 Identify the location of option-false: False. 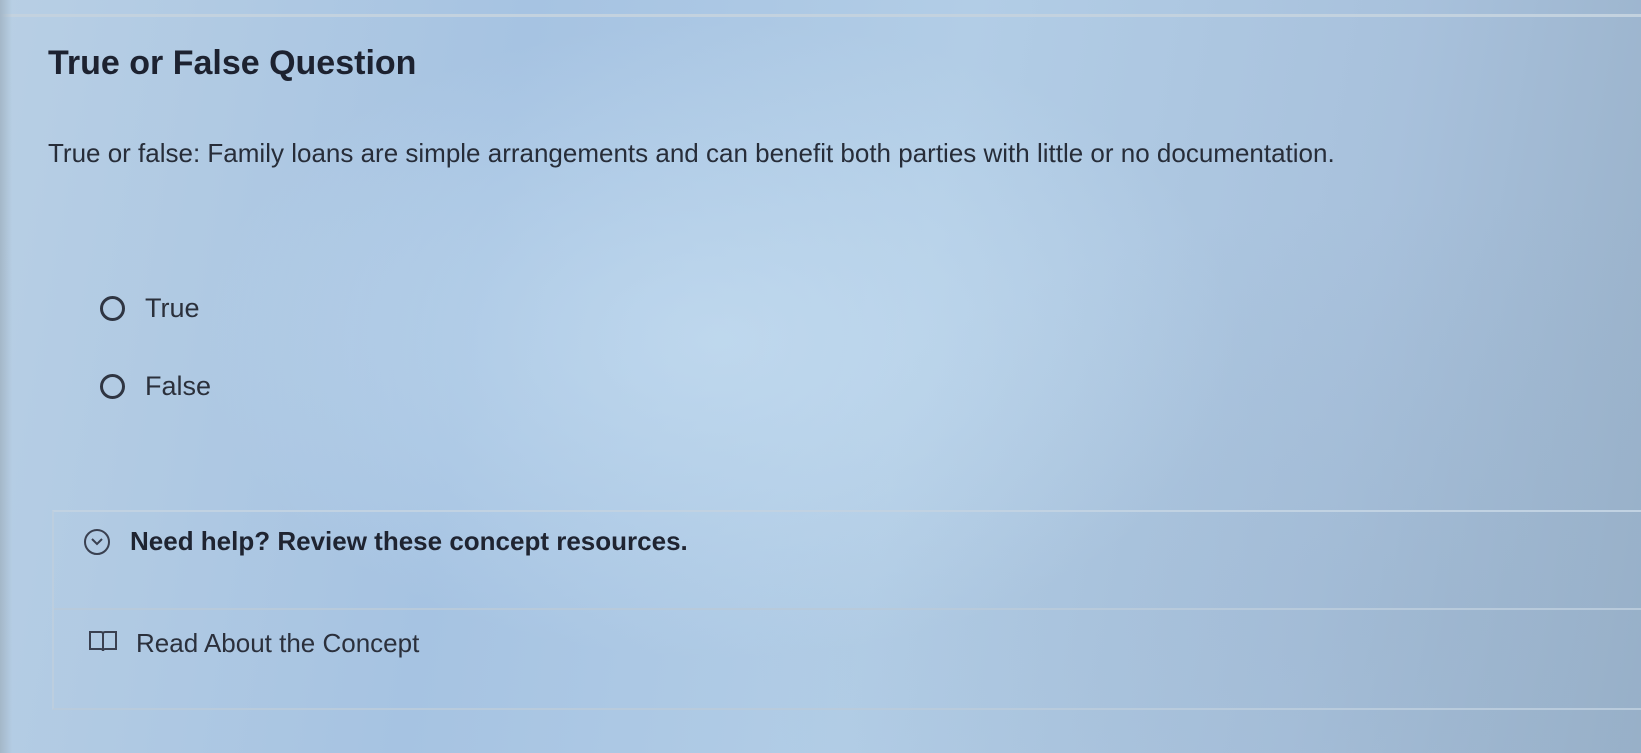
(155, 386).